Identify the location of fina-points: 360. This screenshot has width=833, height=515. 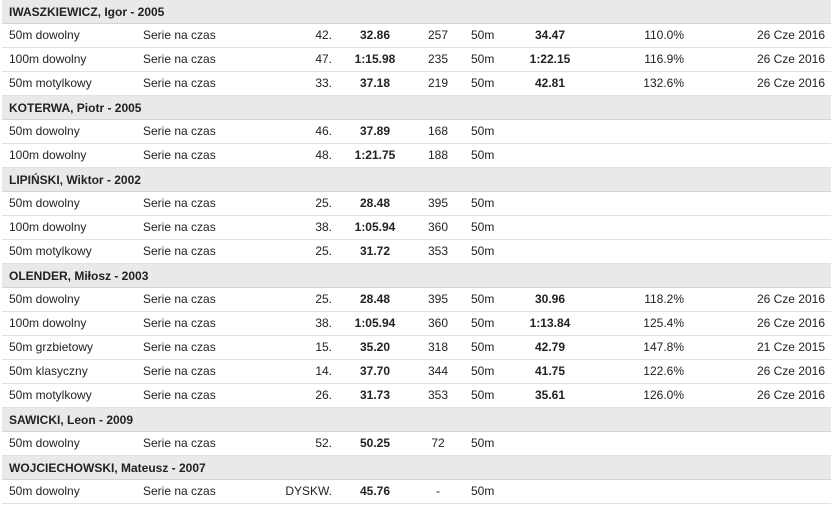
(438, 227).